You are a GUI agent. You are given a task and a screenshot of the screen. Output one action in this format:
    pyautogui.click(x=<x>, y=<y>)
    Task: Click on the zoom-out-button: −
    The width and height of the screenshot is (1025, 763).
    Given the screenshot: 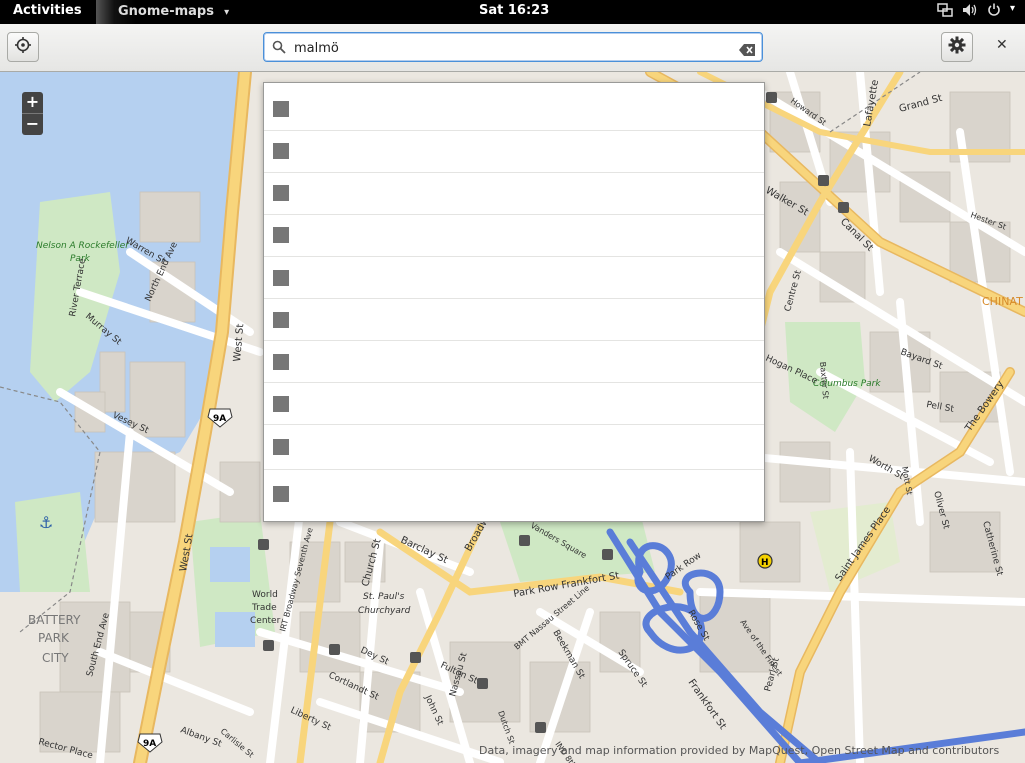 What is the action you would take?
    pyautogui.click(x=32, y=124)
    